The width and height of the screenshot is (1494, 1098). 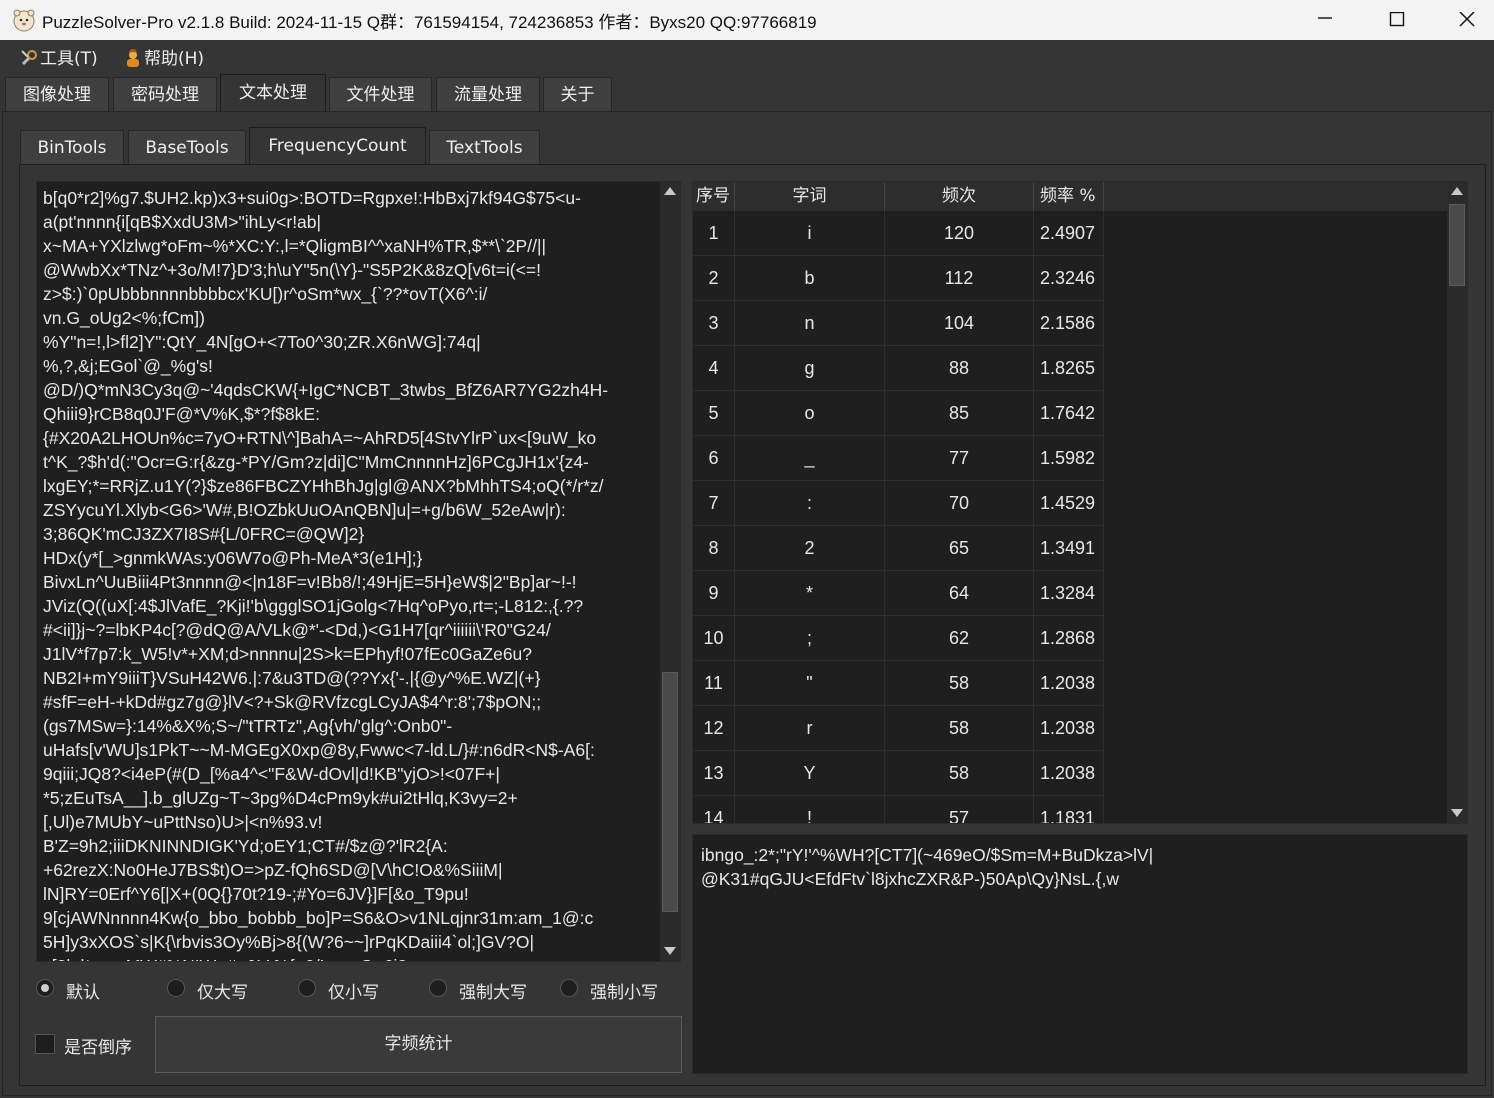 What do you see at coordinates (134, 58) in the screenshot?
I see `helper-person-icon` at bounding box center [134, 58].